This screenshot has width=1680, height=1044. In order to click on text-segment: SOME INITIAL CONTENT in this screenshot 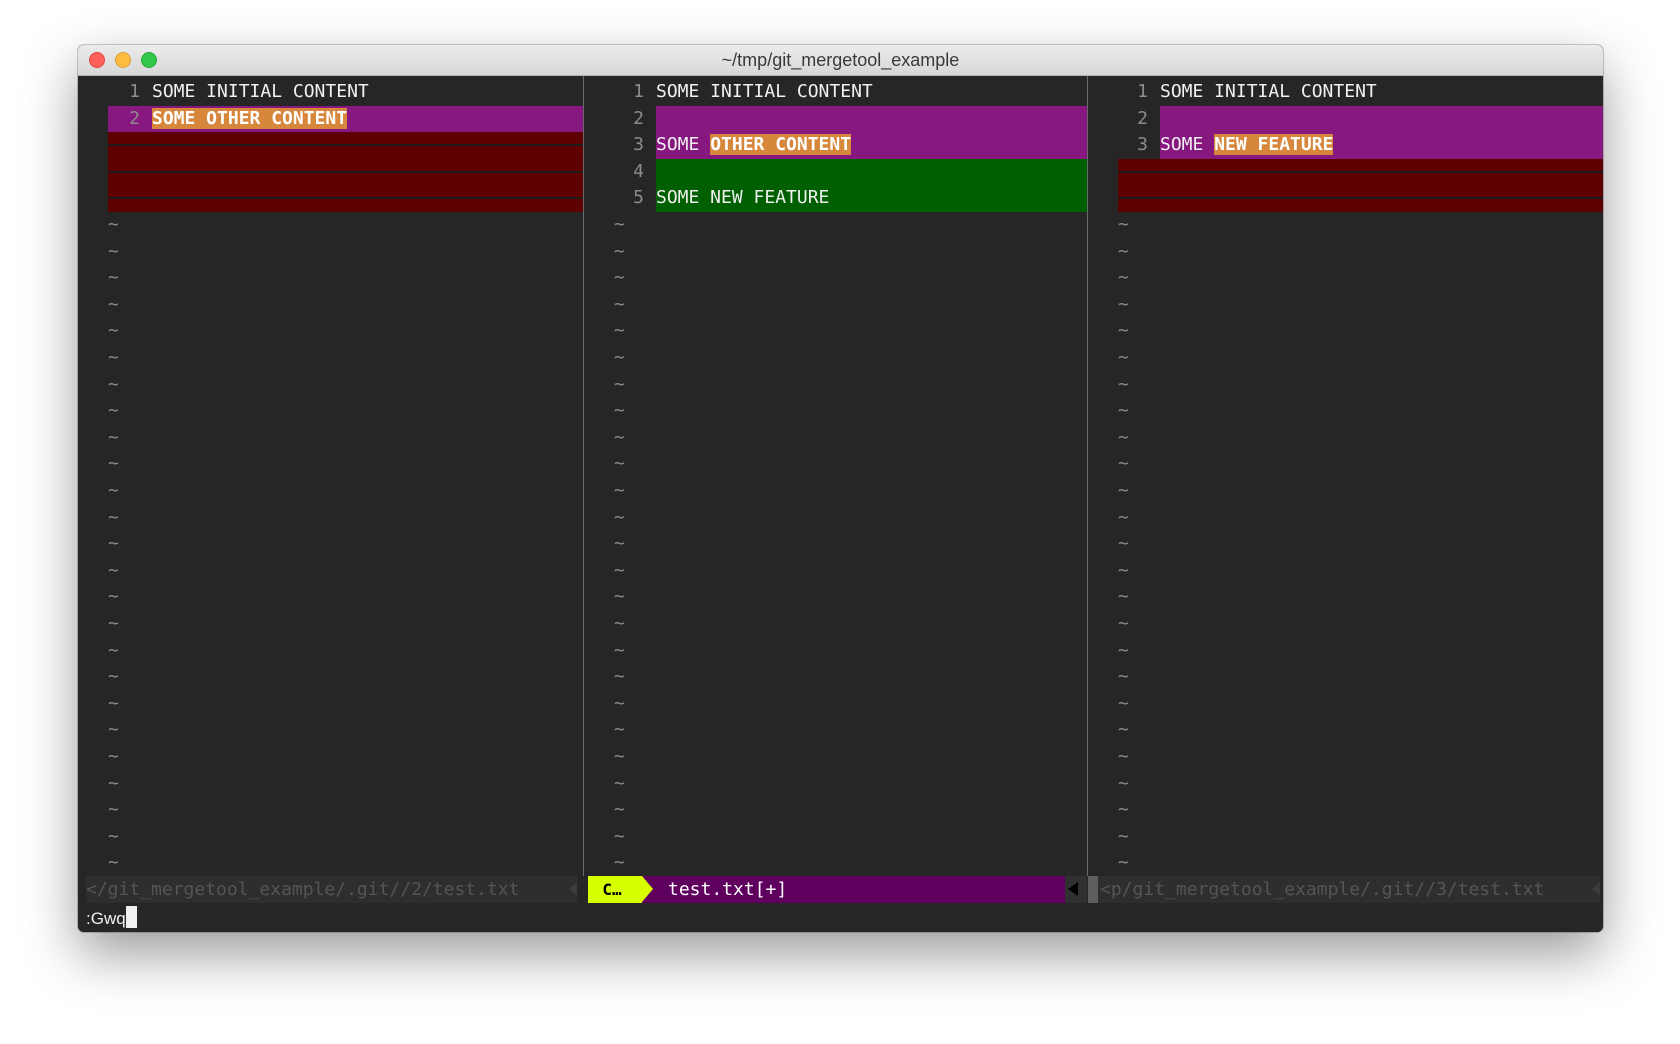, I will do `click(764, 91)`.